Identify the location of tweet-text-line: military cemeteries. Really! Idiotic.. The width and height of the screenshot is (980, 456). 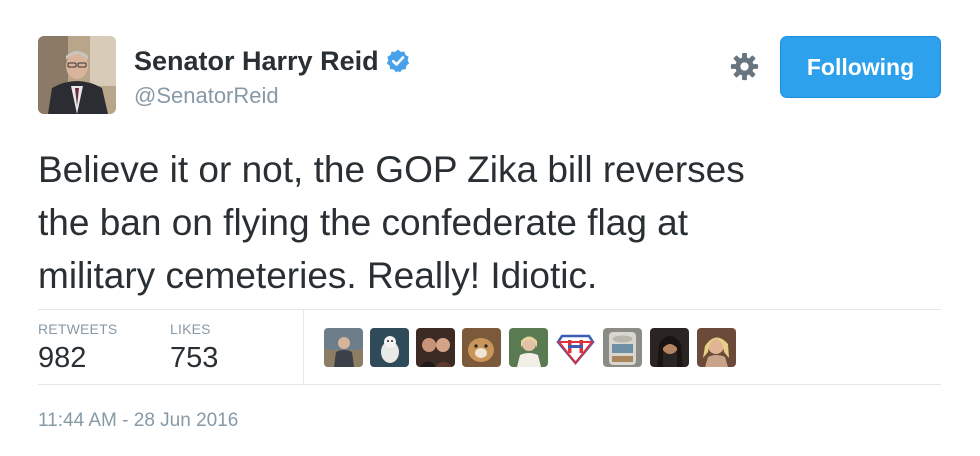
(318, 275).